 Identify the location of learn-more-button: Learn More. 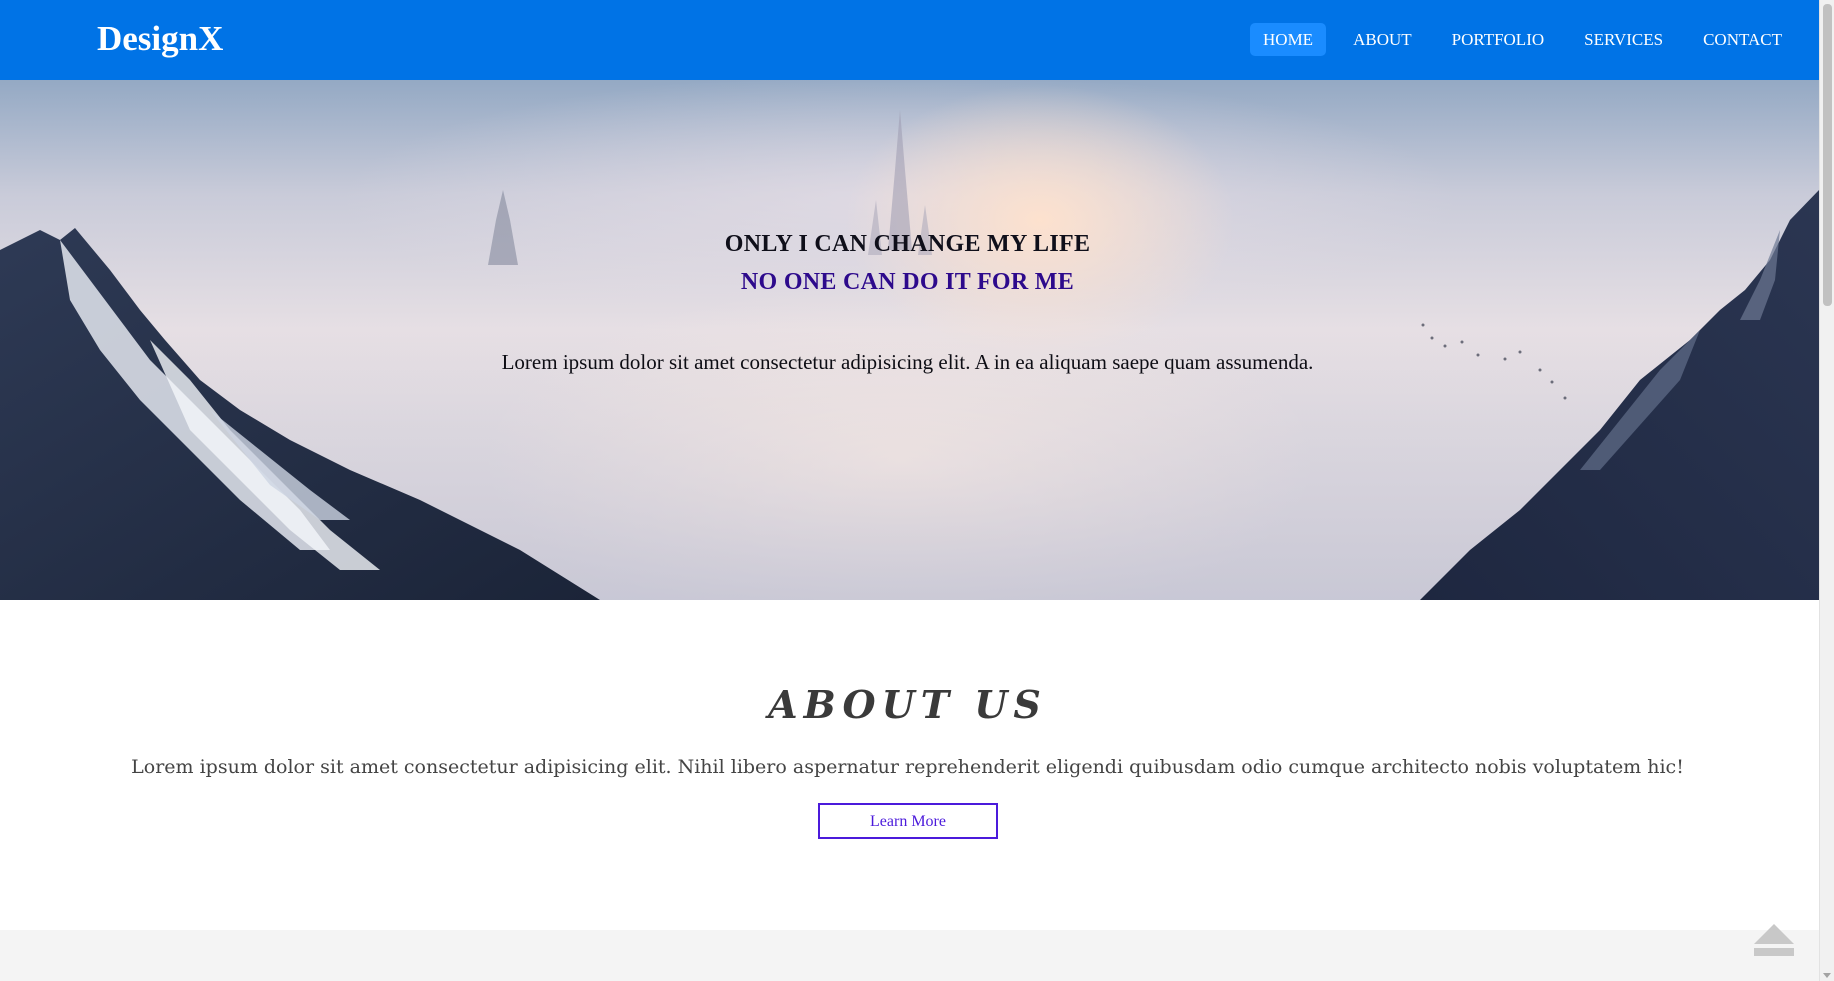
(908, 821).